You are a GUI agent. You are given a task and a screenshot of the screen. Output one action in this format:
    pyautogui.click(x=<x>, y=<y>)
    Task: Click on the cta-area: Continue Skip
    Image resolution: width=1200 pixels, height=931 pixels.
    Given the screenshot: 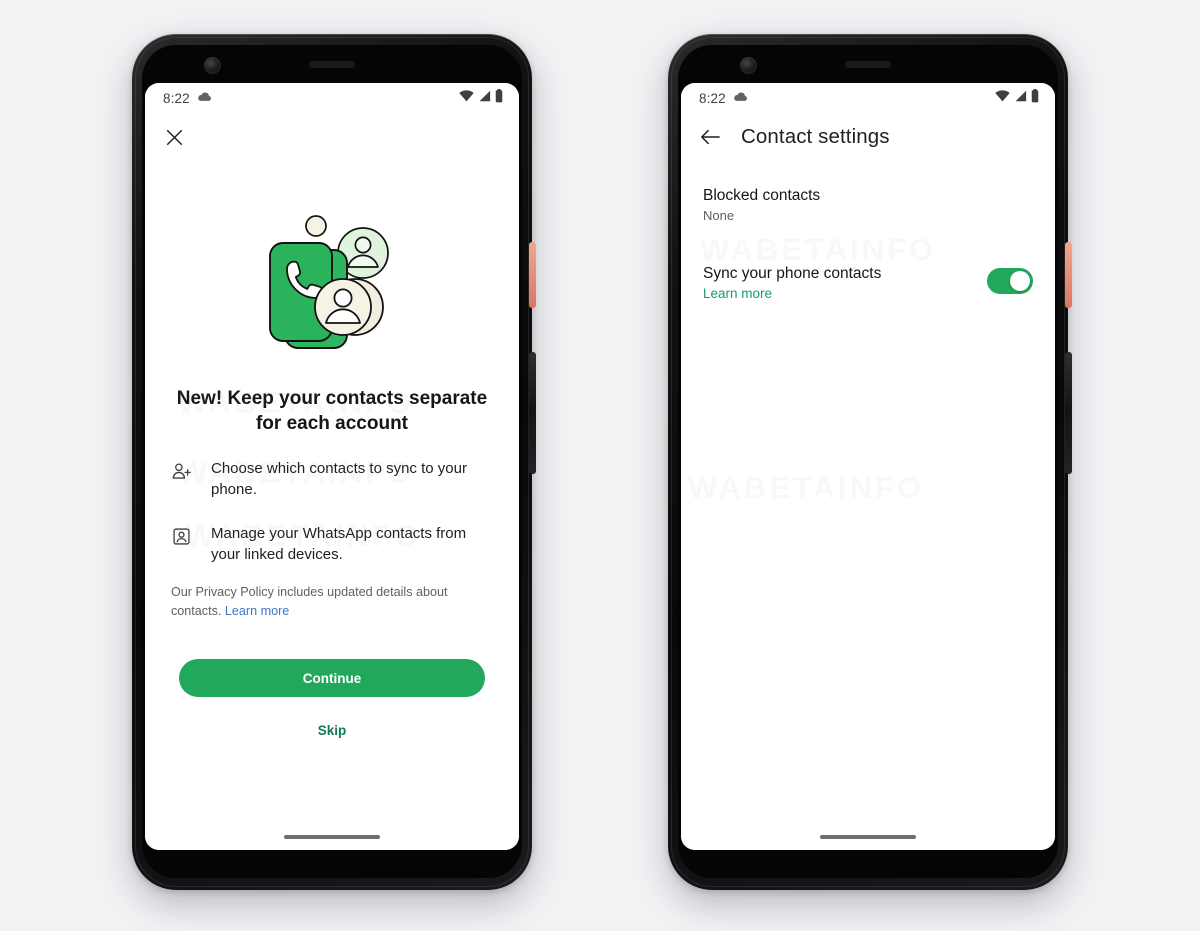 What is the action you would take?
    pyautogui.click(x=332, y=698)
    